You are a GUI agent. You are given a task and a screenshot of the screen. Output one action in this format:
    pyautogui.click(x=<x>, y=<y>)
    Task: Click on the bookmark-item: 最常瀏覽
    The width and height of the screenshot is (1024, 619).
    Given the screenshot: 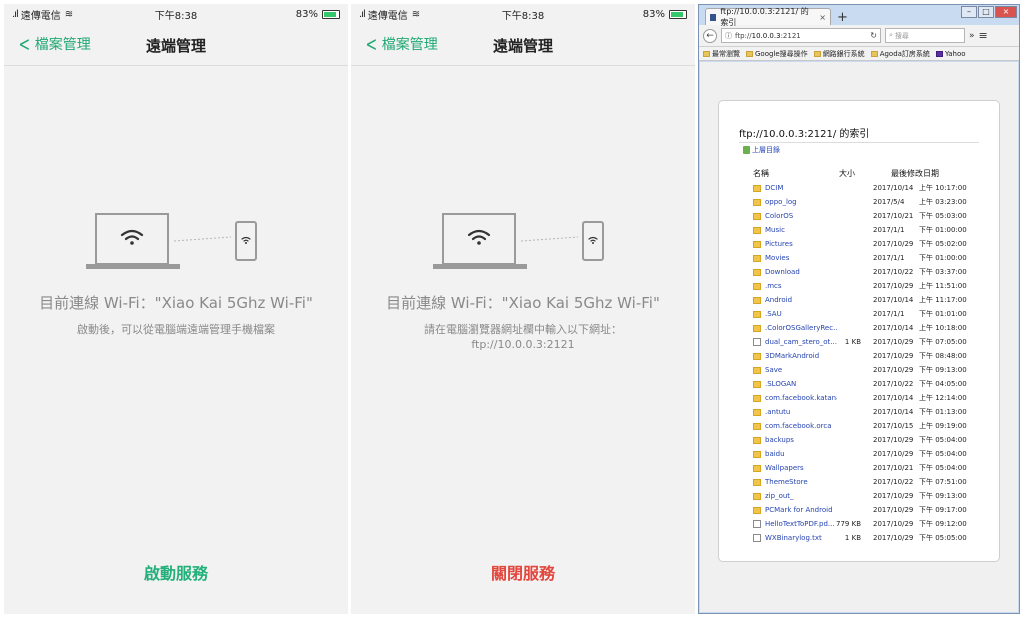 What is the action you would take?
    pyautogui.click(x=721, y=54)
    